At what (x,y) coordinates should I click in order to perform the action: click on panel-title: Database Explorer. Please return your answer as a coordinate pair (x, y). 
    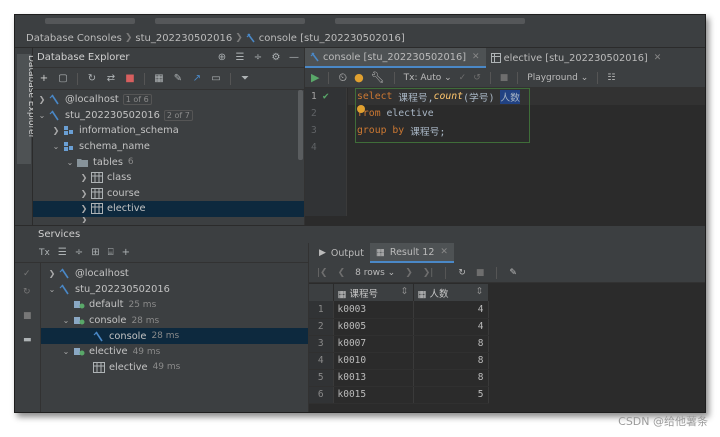
    Looking at the image, I should click on (83, 57).